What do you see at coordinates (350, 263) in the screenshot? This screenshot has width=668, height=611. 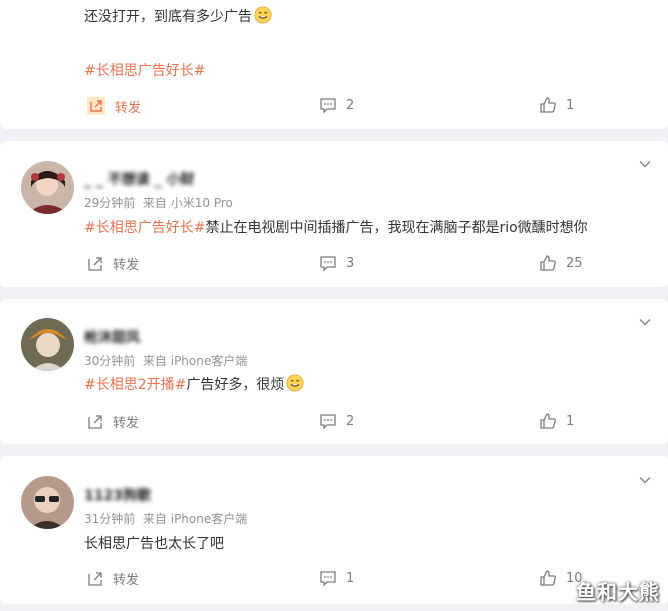 I see `comment-count: 3` at bounding box center [350, 263].